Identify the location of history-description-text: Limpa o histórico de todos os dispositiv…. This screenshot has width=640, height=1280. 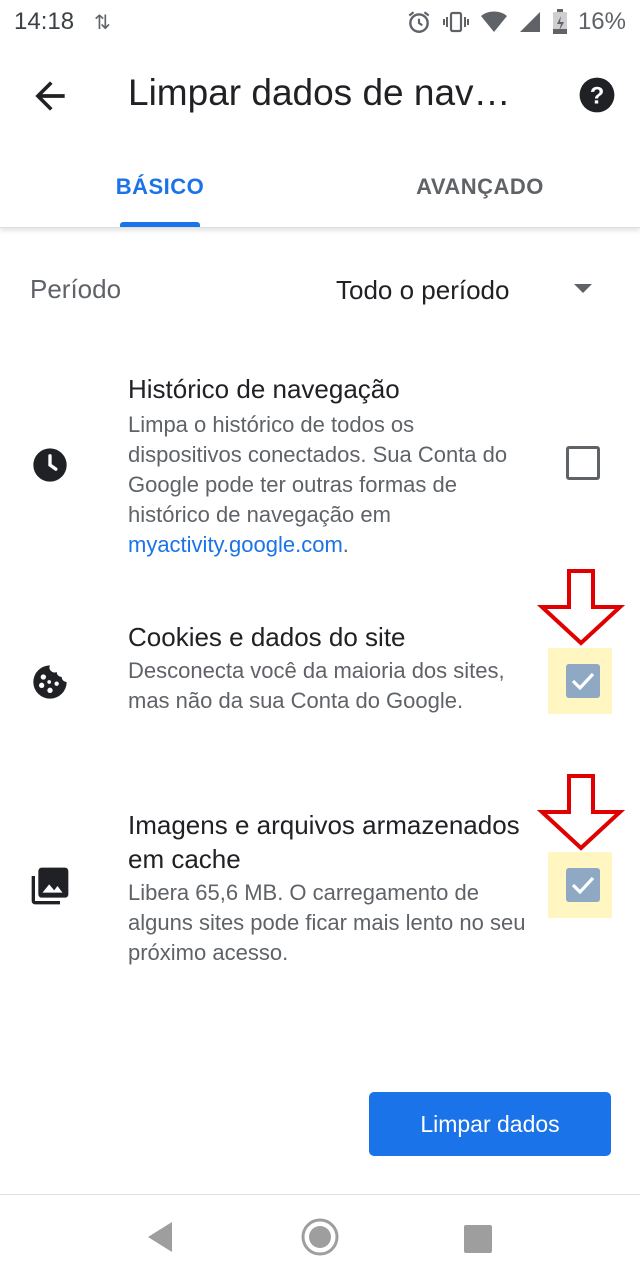
(318, 469).